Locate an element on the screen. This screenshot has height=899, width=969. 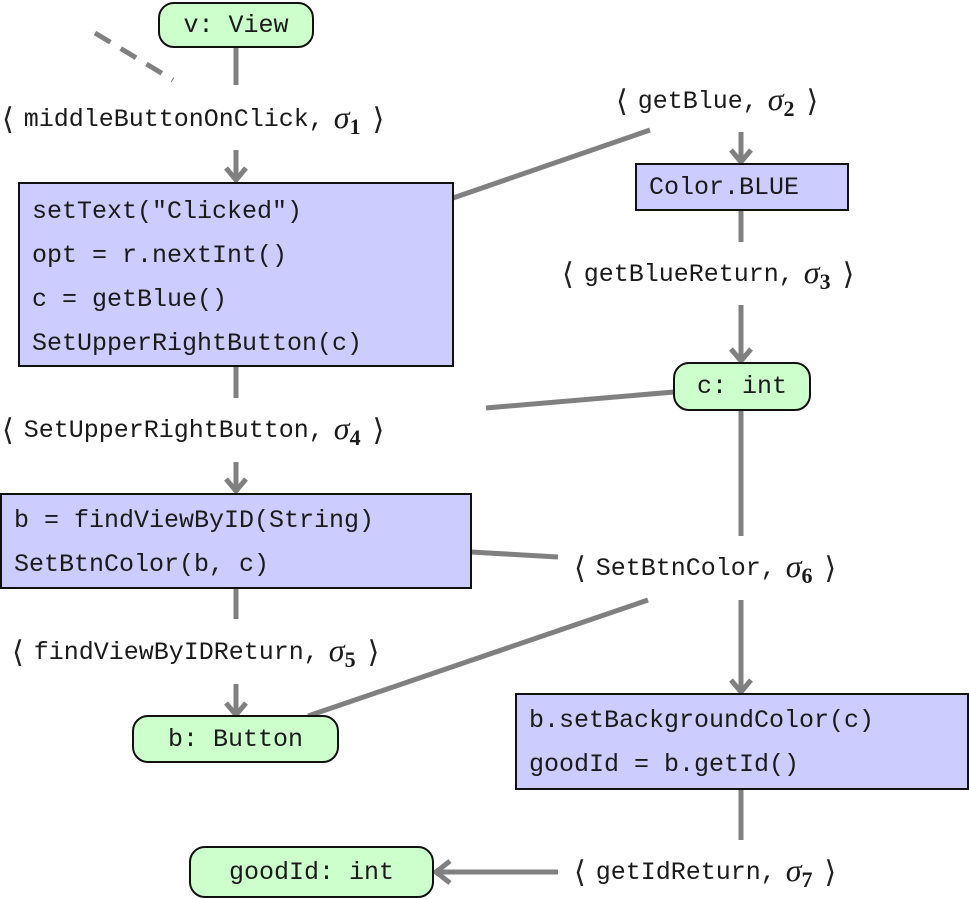
stmt-line: SetUpperRightButton(c) is located at coordinates (197, 343).